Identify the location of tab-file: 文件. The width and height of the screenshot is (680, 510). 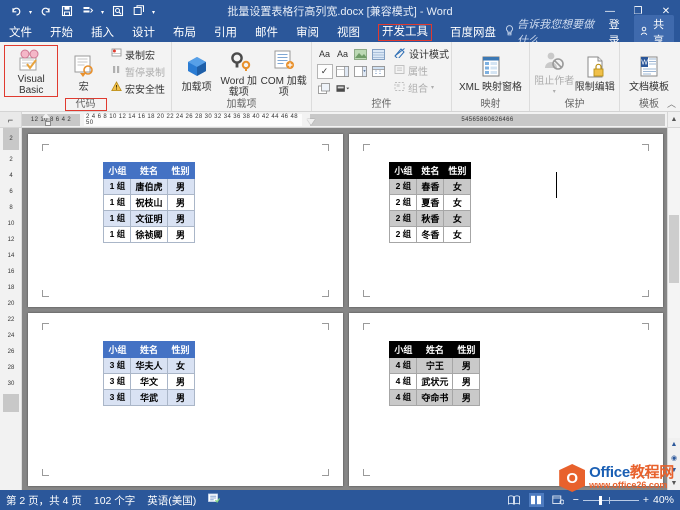
(20, 32).